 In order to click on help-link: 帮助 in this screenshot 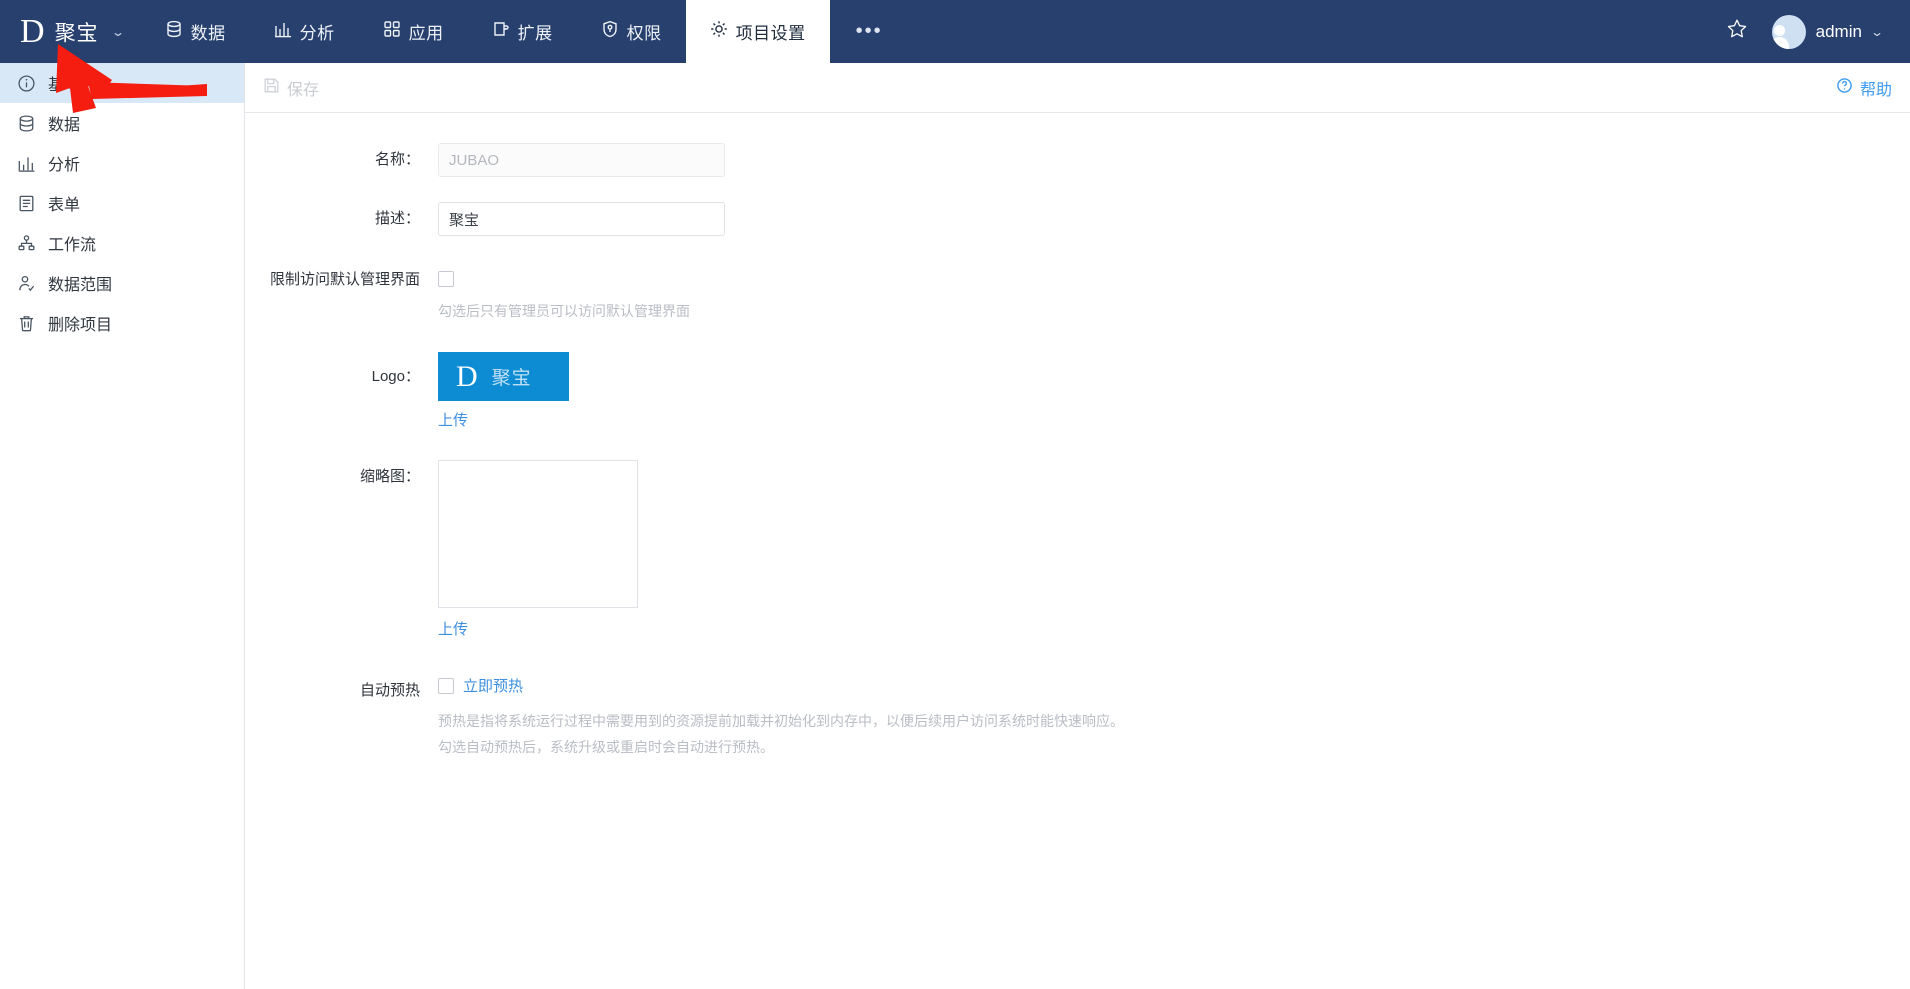, I will do `click(1864, 88)`.